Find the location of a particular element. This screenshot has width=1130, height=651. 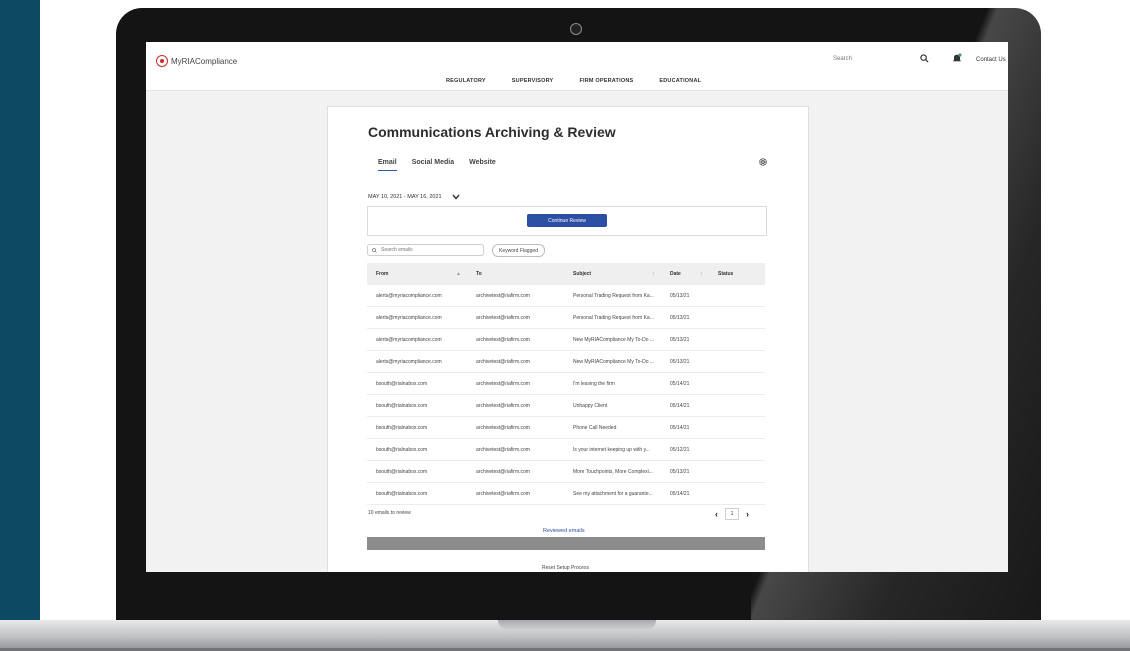

chevron-left-icon: ‹ is located at coordinates (716, 514).